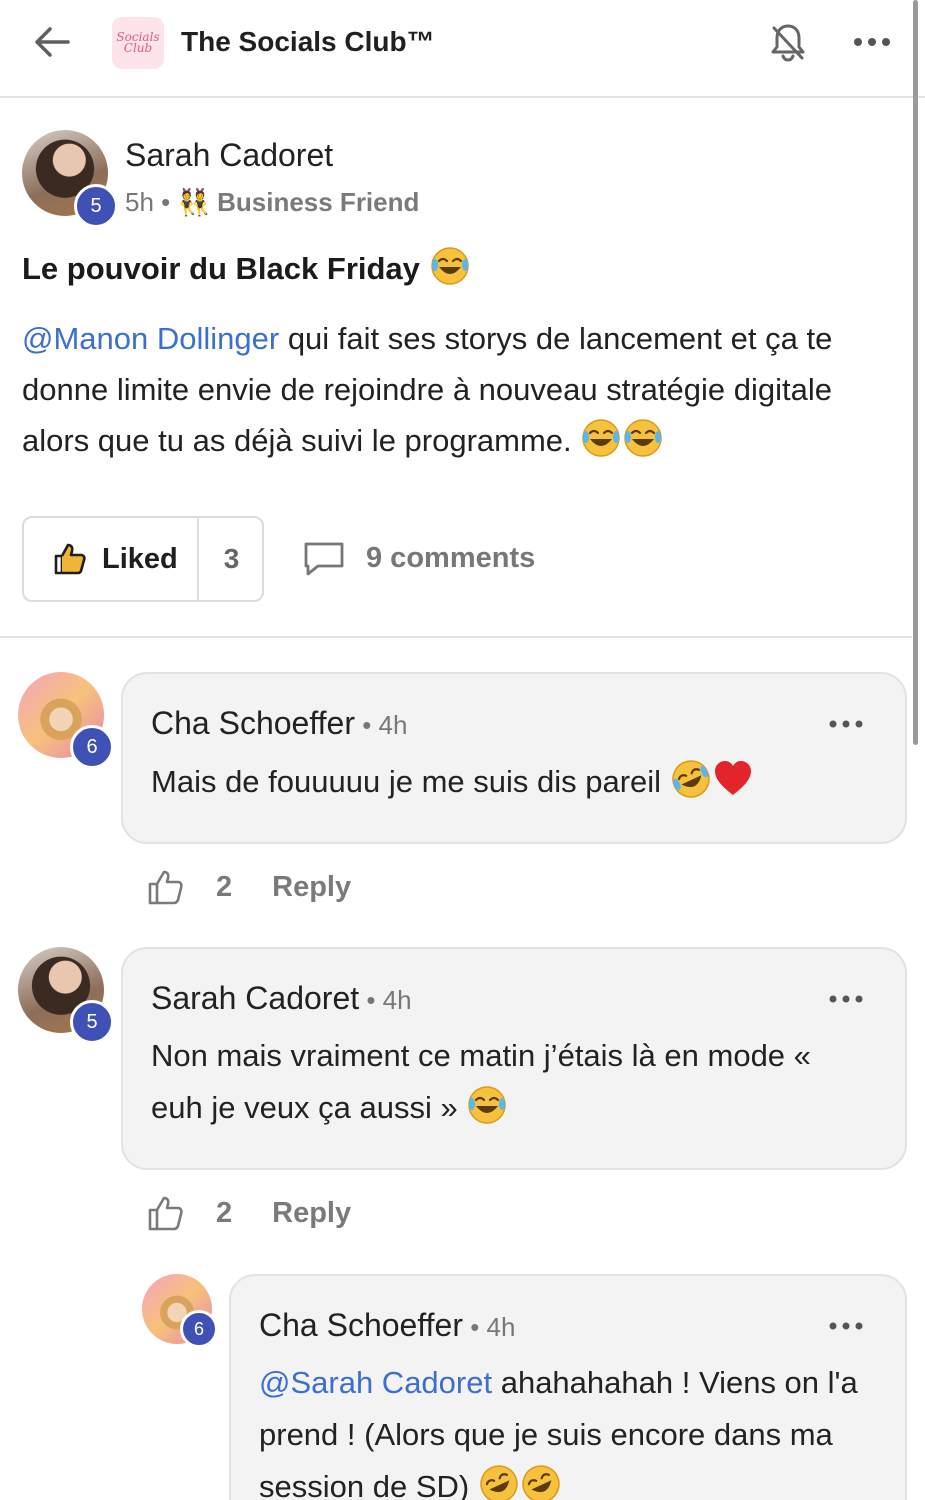  What do you see at coordinates (516, 782) in the screenshot?
I see `comment-text: Mais de fouuuuu je me suis dis pareil` at bounding box center [516, 782].